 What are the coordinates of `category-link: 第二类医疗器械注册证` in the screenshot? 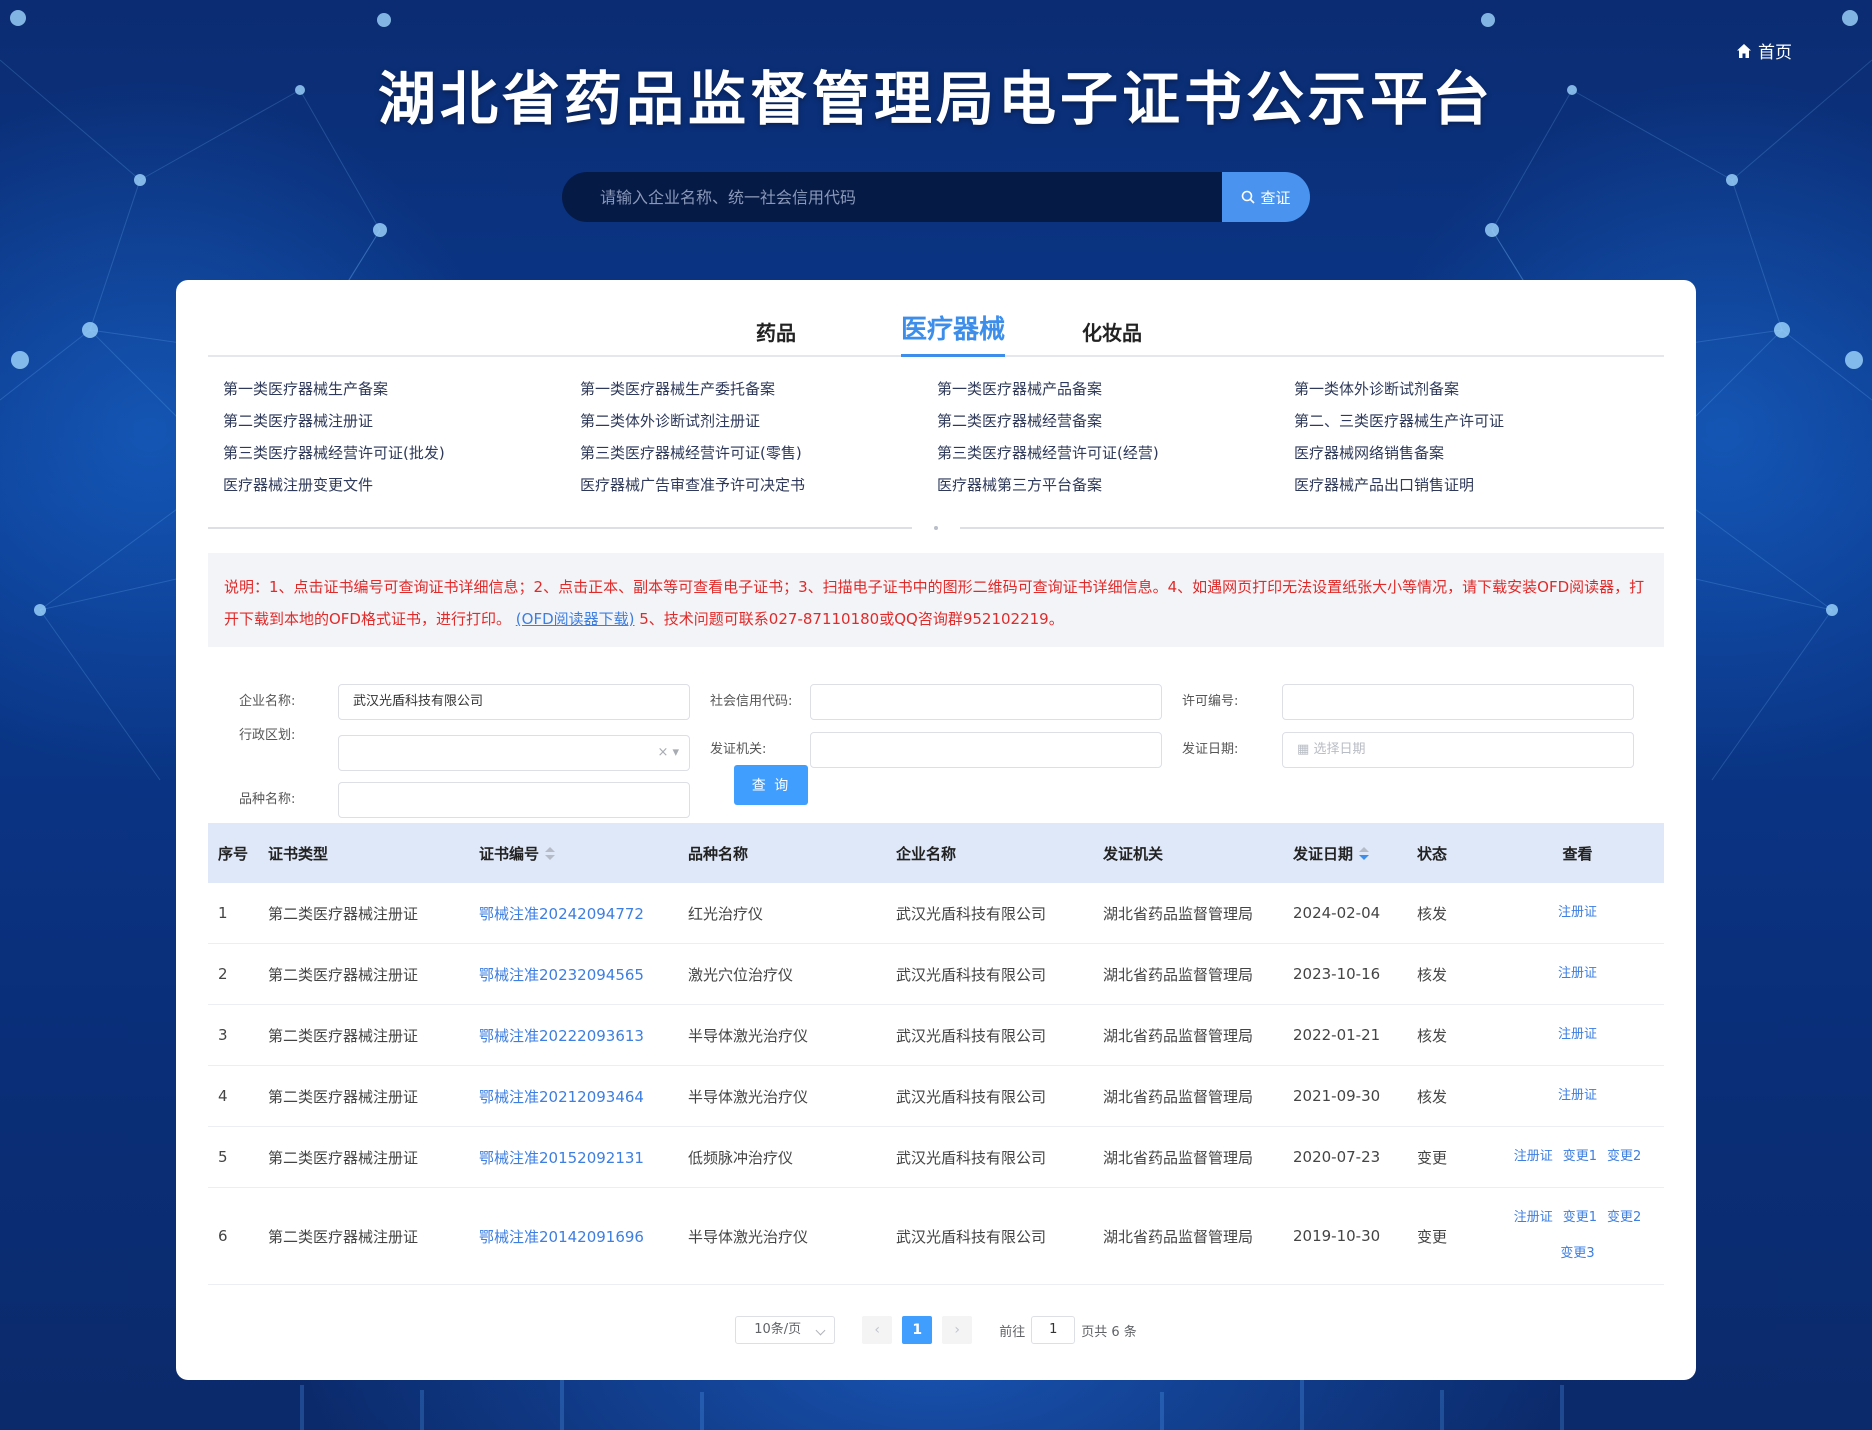 It's located at (401, 420).